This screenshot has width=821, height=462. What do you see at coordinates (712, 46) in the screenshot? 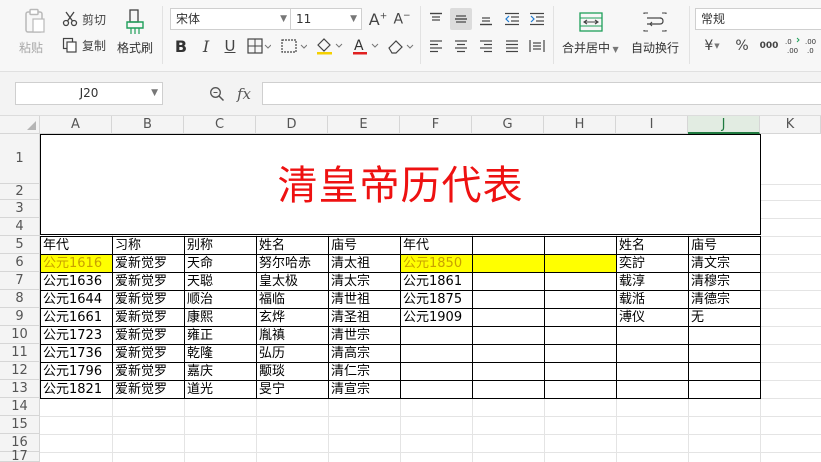
I see `currency-button: ¥ ▼` at bounding box center [712, 46].